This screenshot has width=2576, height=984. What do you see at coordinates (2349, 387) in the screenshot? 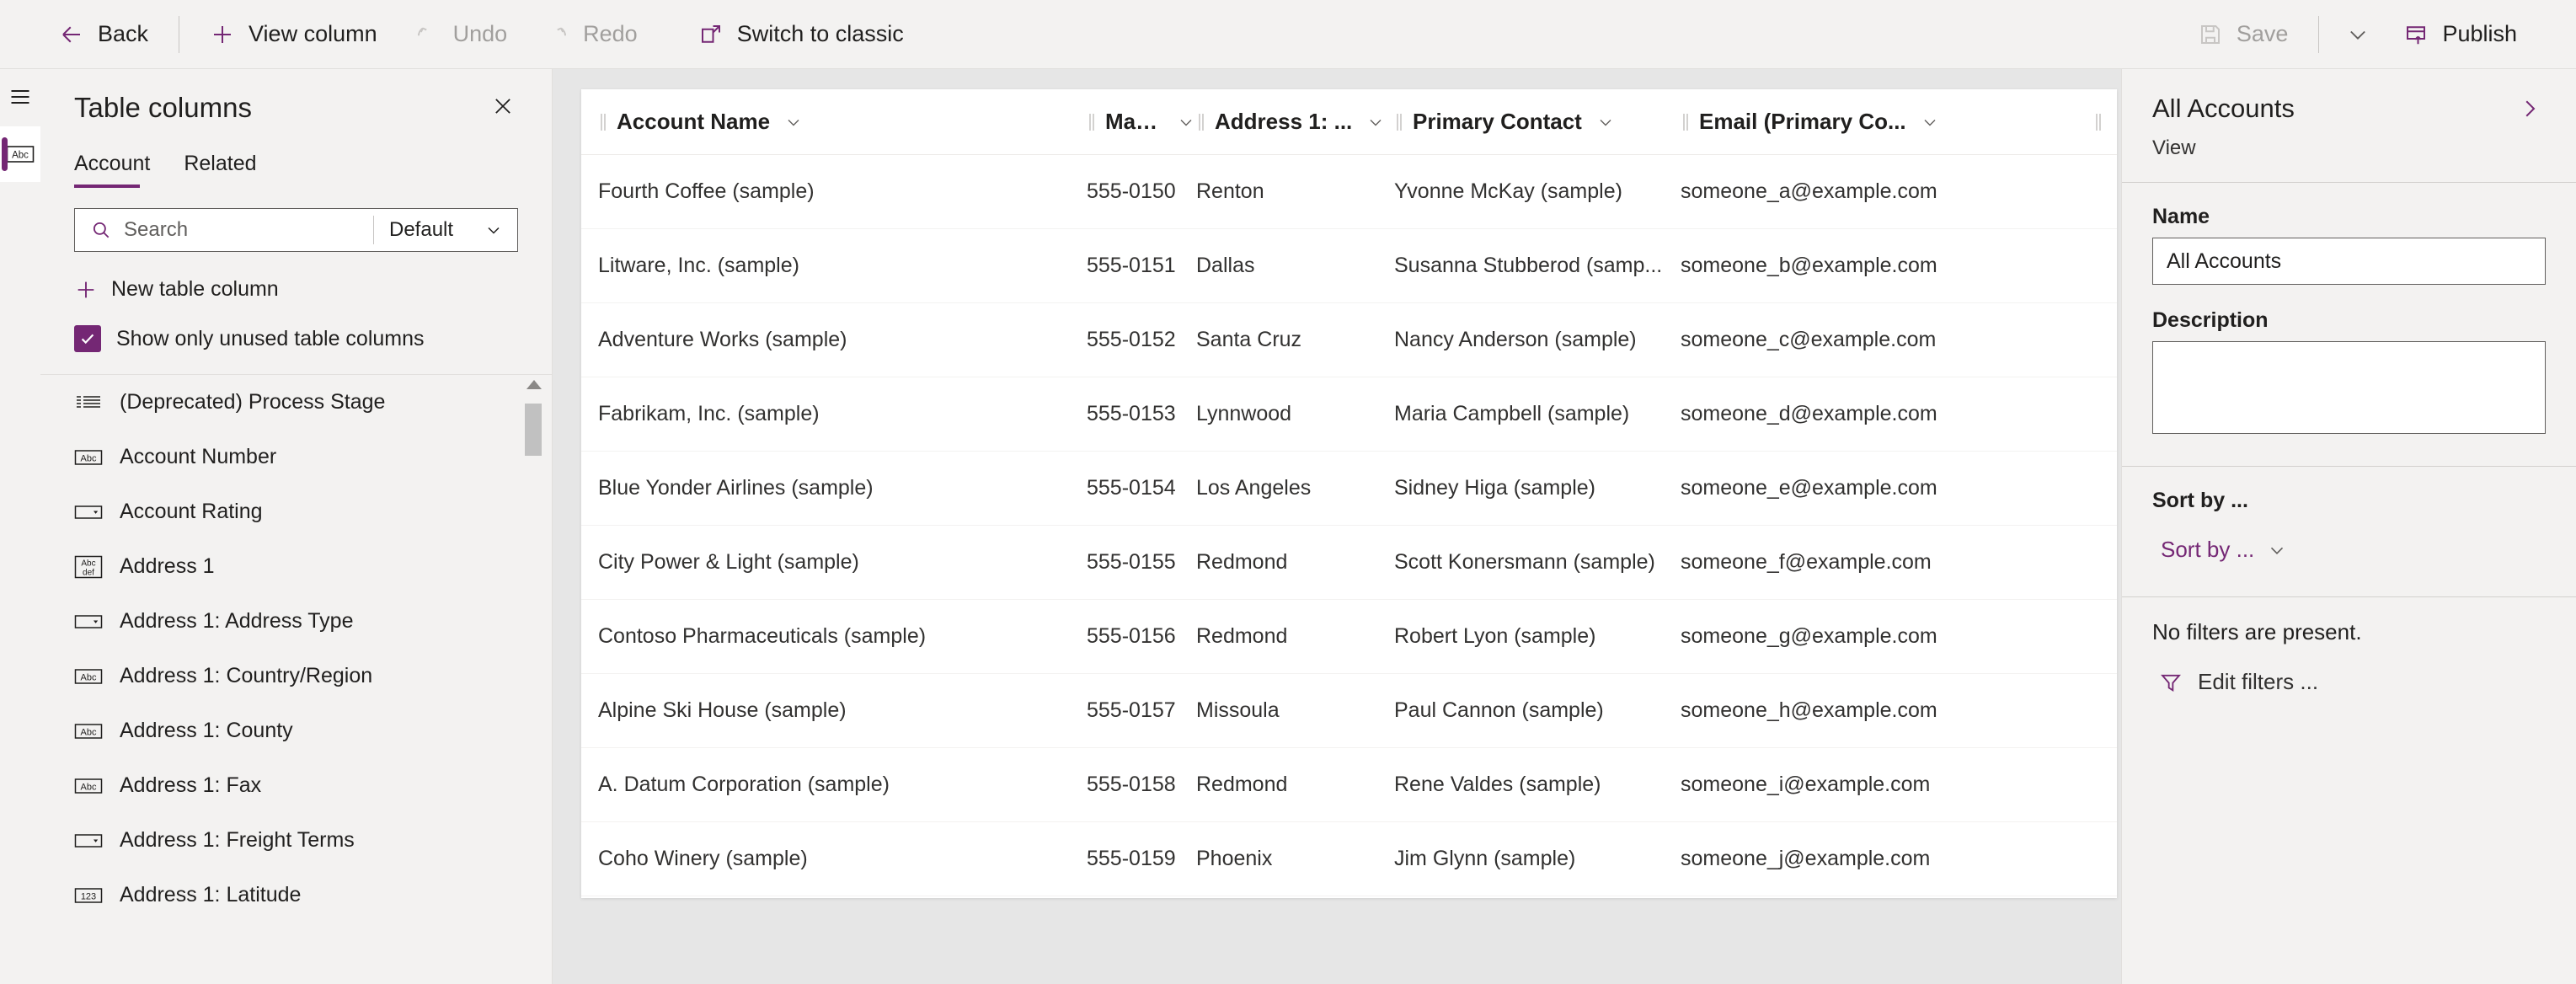
I see `description-field` at bounding box center [2349, 387].